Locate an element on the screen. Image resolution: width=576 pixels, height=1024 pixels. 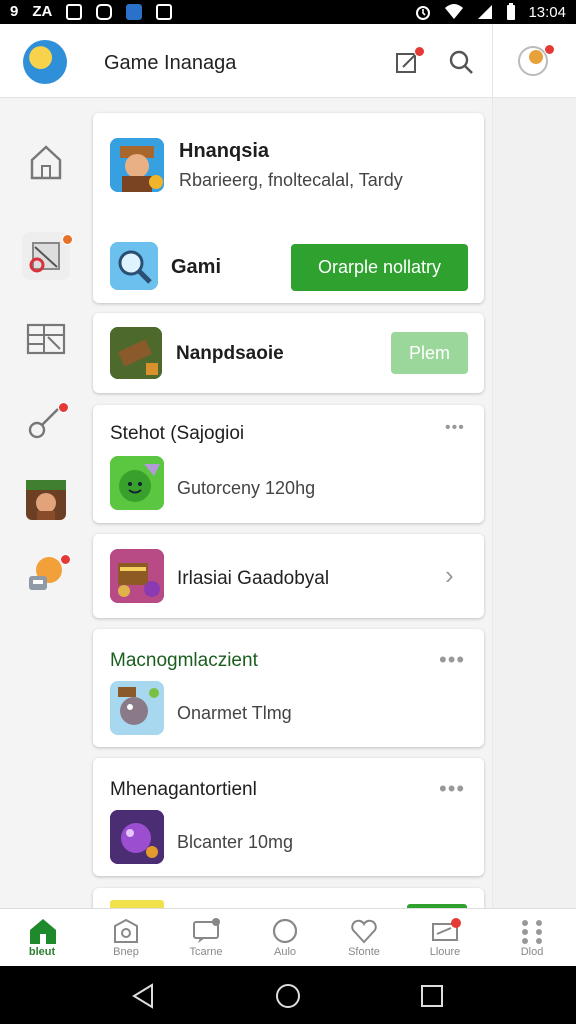
card-3-header: Stehot (Sajogioi is located at coordinates (177, 433).